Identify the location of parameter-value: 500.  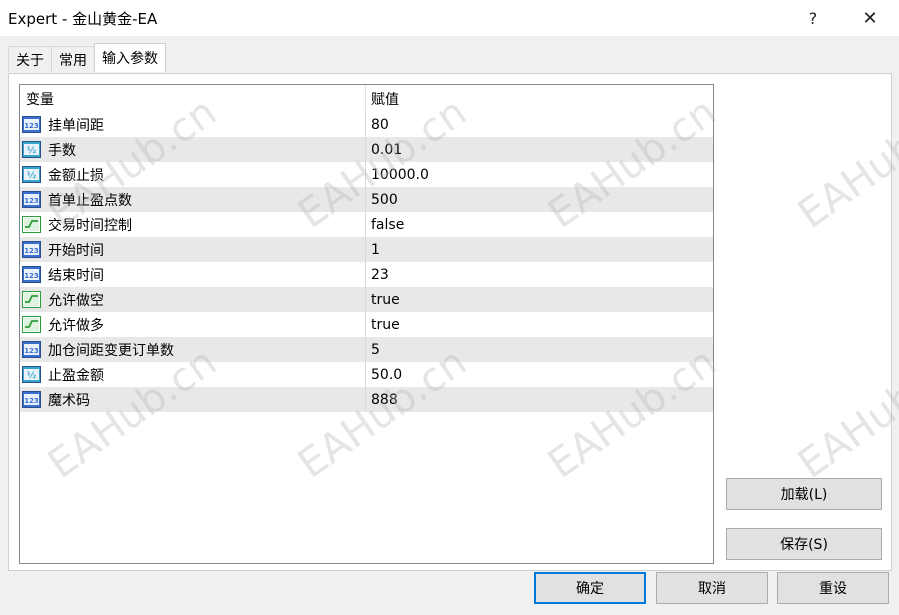
(539, 199).